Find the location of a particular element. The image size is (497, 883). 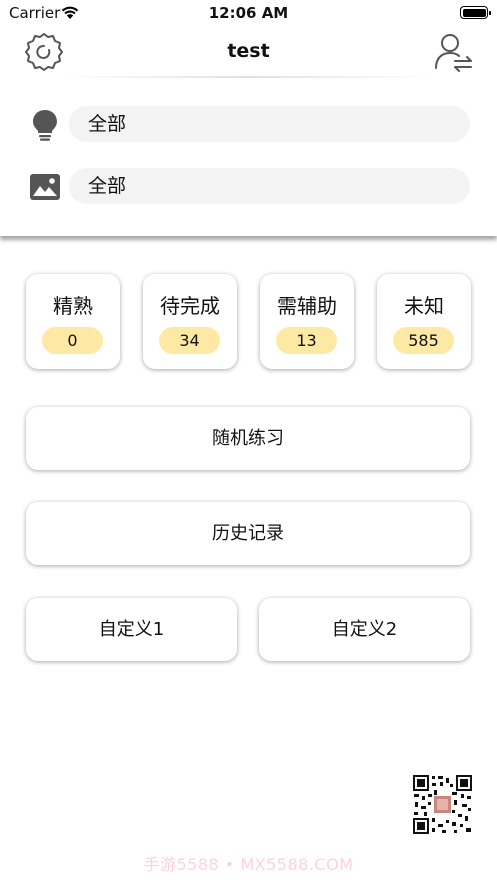

image-icon is located at coordinates (45, 187).